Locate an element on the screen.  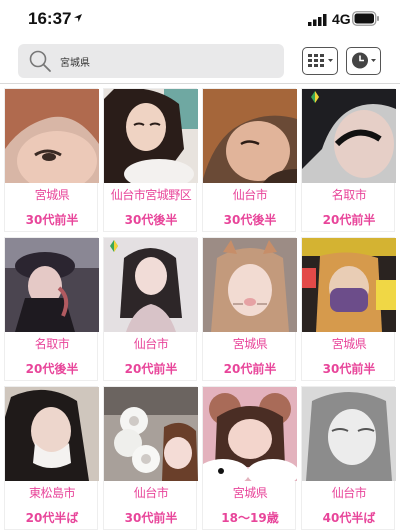
search-icon is located at coordinates (40, 61).